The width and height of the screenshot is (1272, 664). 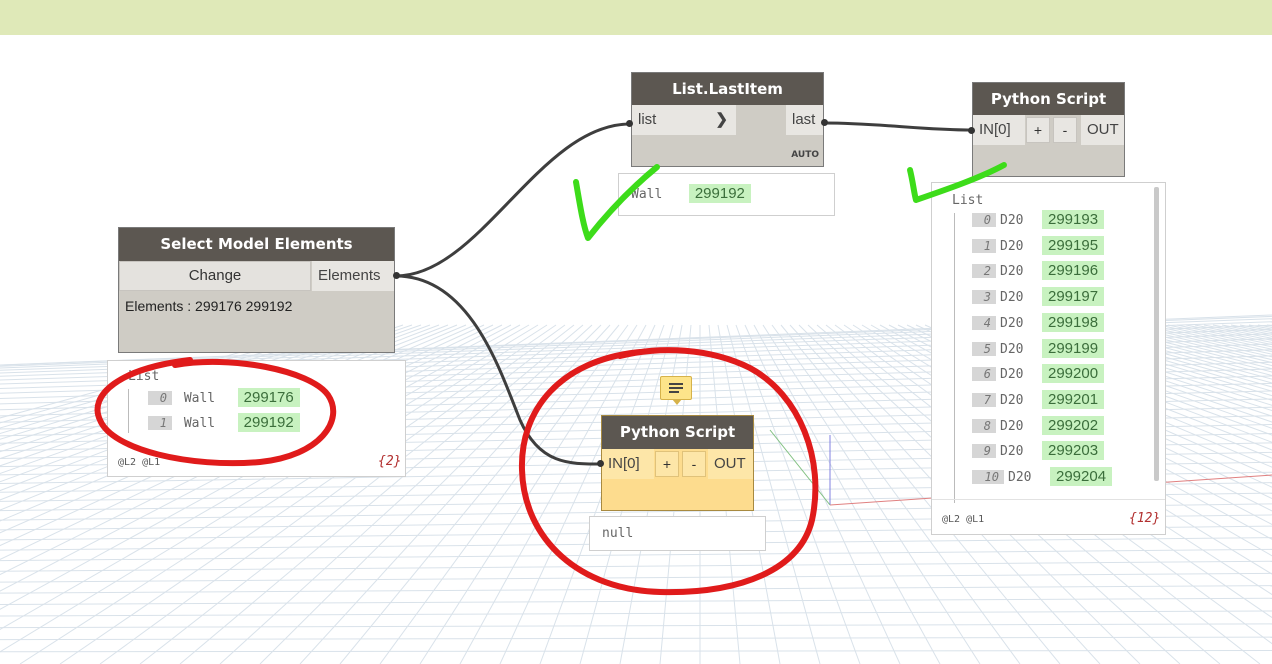 What do you see at coordinates (215, 412) in the screenshot?
I see `red-circle-annotation-left` at bounding box center [215, 412].